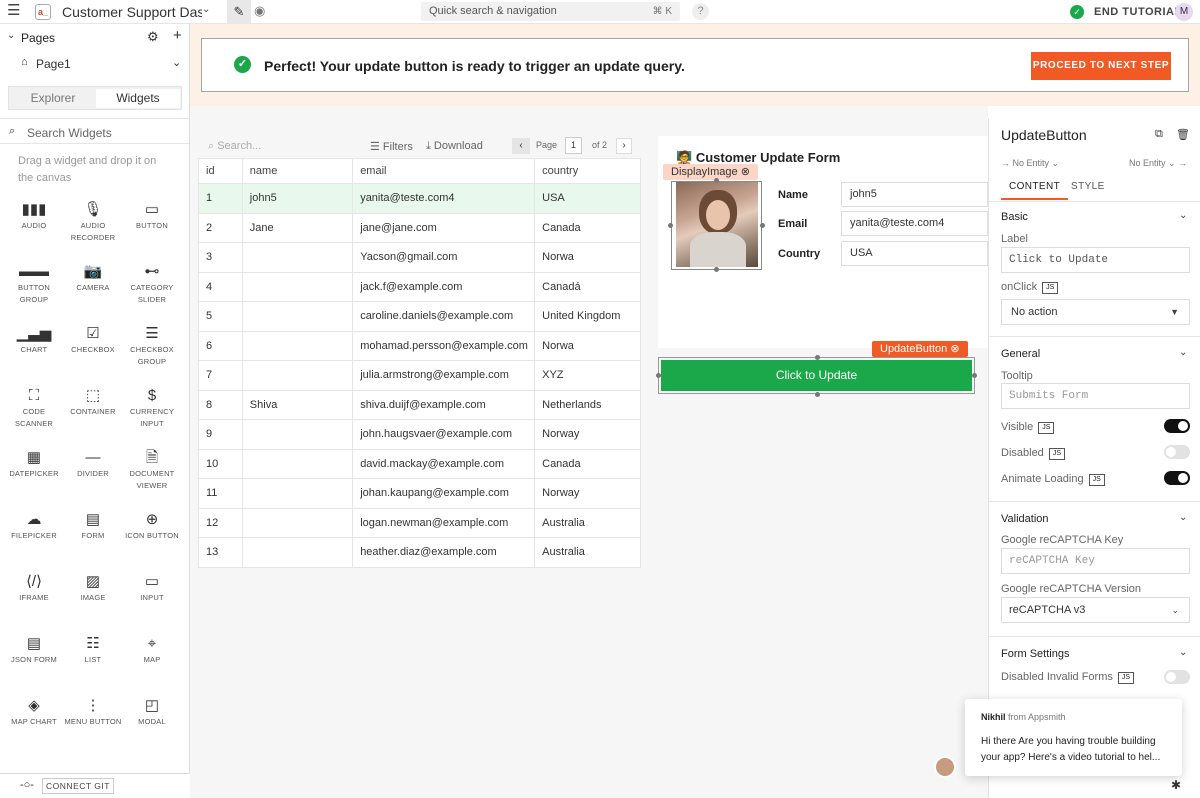 The image size is (1200, 798). Describe the element at coordinates (220, 227) in the screenshot. I see `table-cell-id: 2` at that location.